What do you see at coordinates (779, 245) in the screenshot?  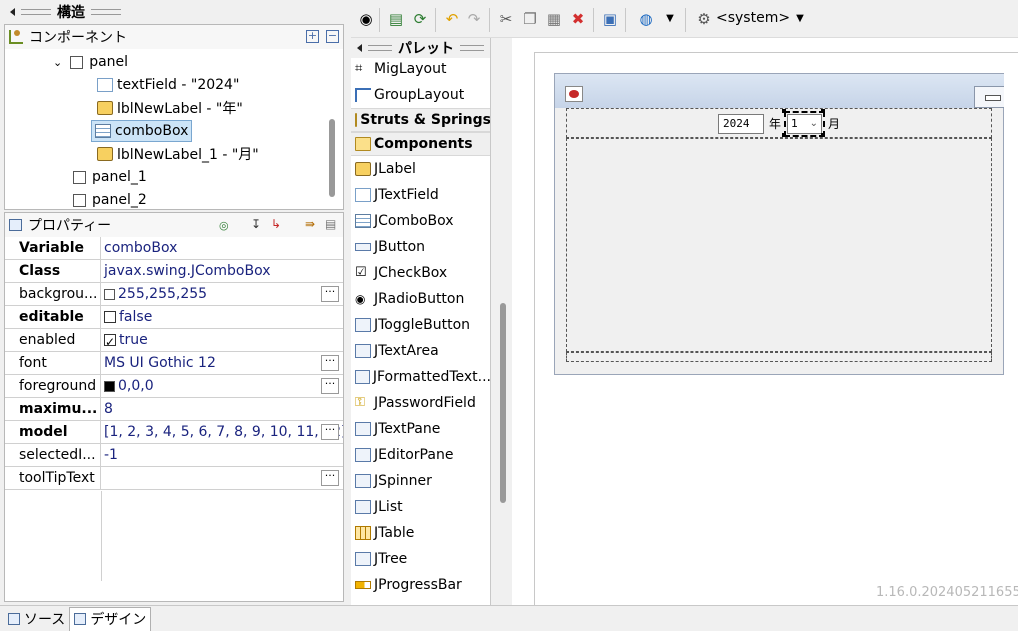 I see `panel-1-outline` at bounding box center [779, 245].